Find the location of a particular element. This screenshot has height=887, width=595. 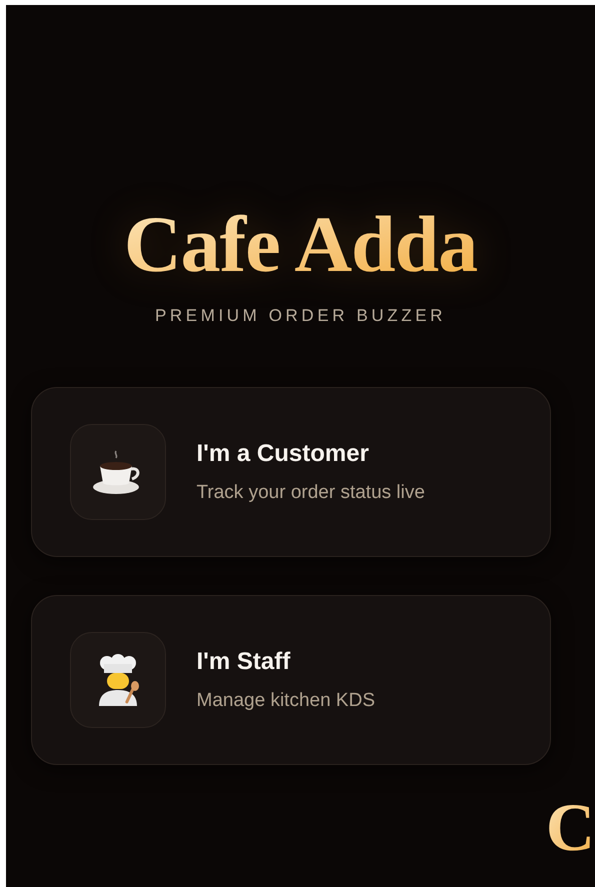

role-description: Manage kitchen KDS is located at coordinates (285, 700).